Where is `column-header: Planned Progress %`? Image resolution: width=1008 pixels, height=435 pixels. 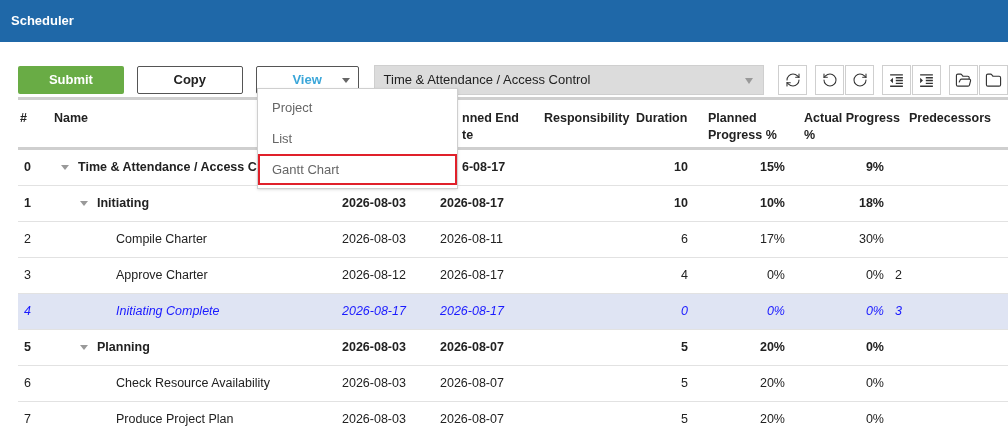 column-header: Planned Progress % is located at coordinates (742, 126).